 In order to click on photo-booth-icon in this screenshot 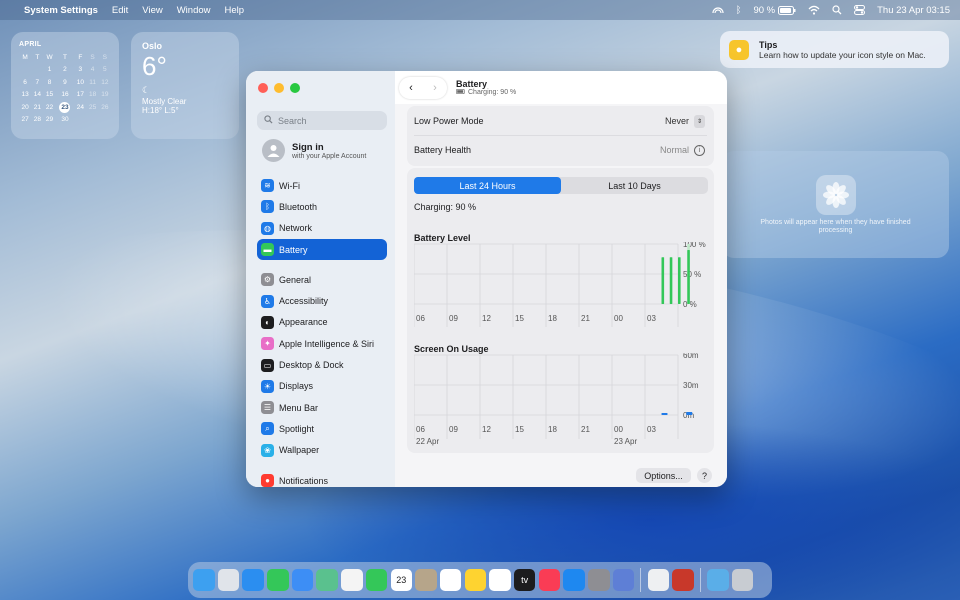, I will do `click(683, 580)`.